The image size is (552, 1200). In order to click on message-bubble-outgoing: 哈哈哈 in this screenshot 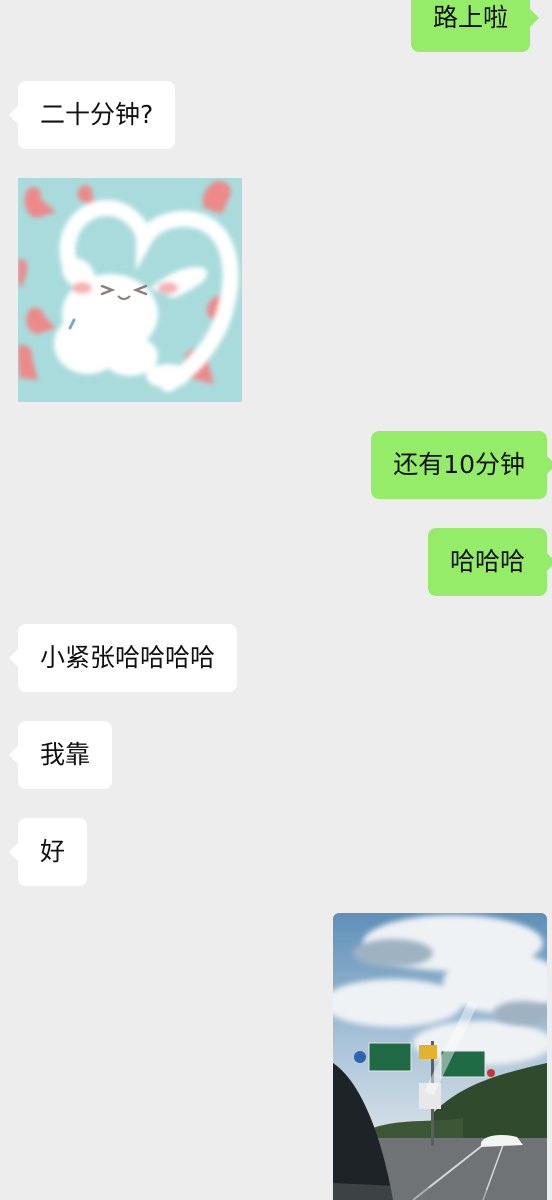, I will do `click(489, 562)`.